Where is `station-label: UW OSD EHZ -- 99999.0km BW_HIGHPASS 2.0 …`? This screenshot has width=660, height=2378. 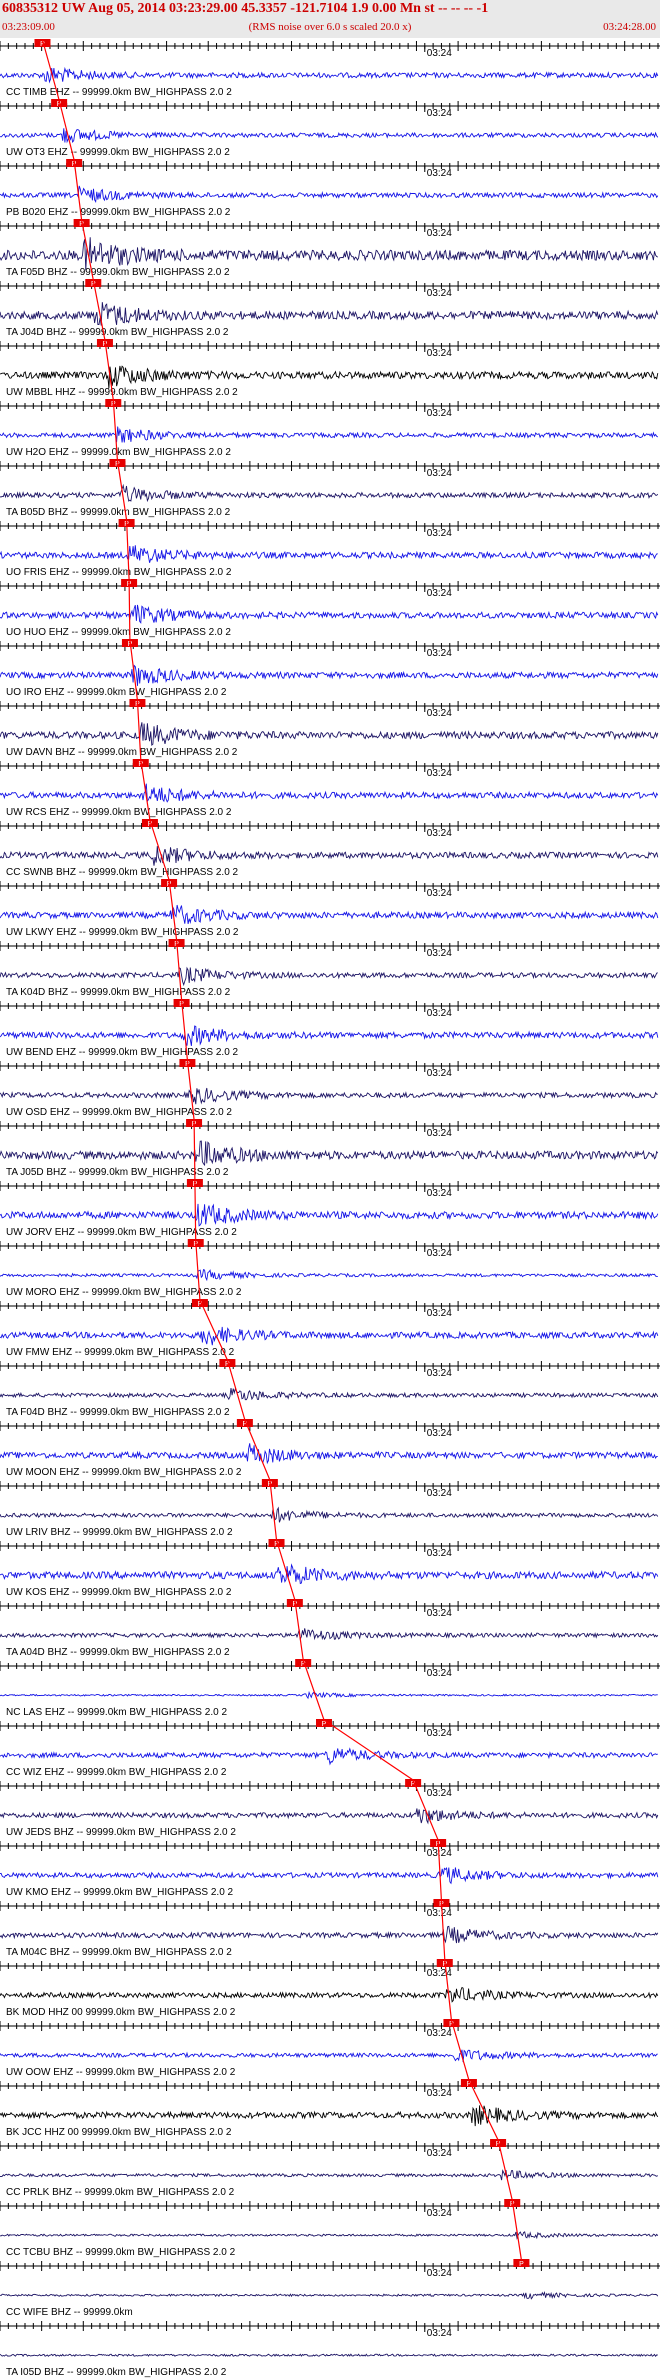 station-label: UW OSD EHZ -- 99999.0km BW_HIGHPASS 2.0 … is located at coordinates (119, 1112).